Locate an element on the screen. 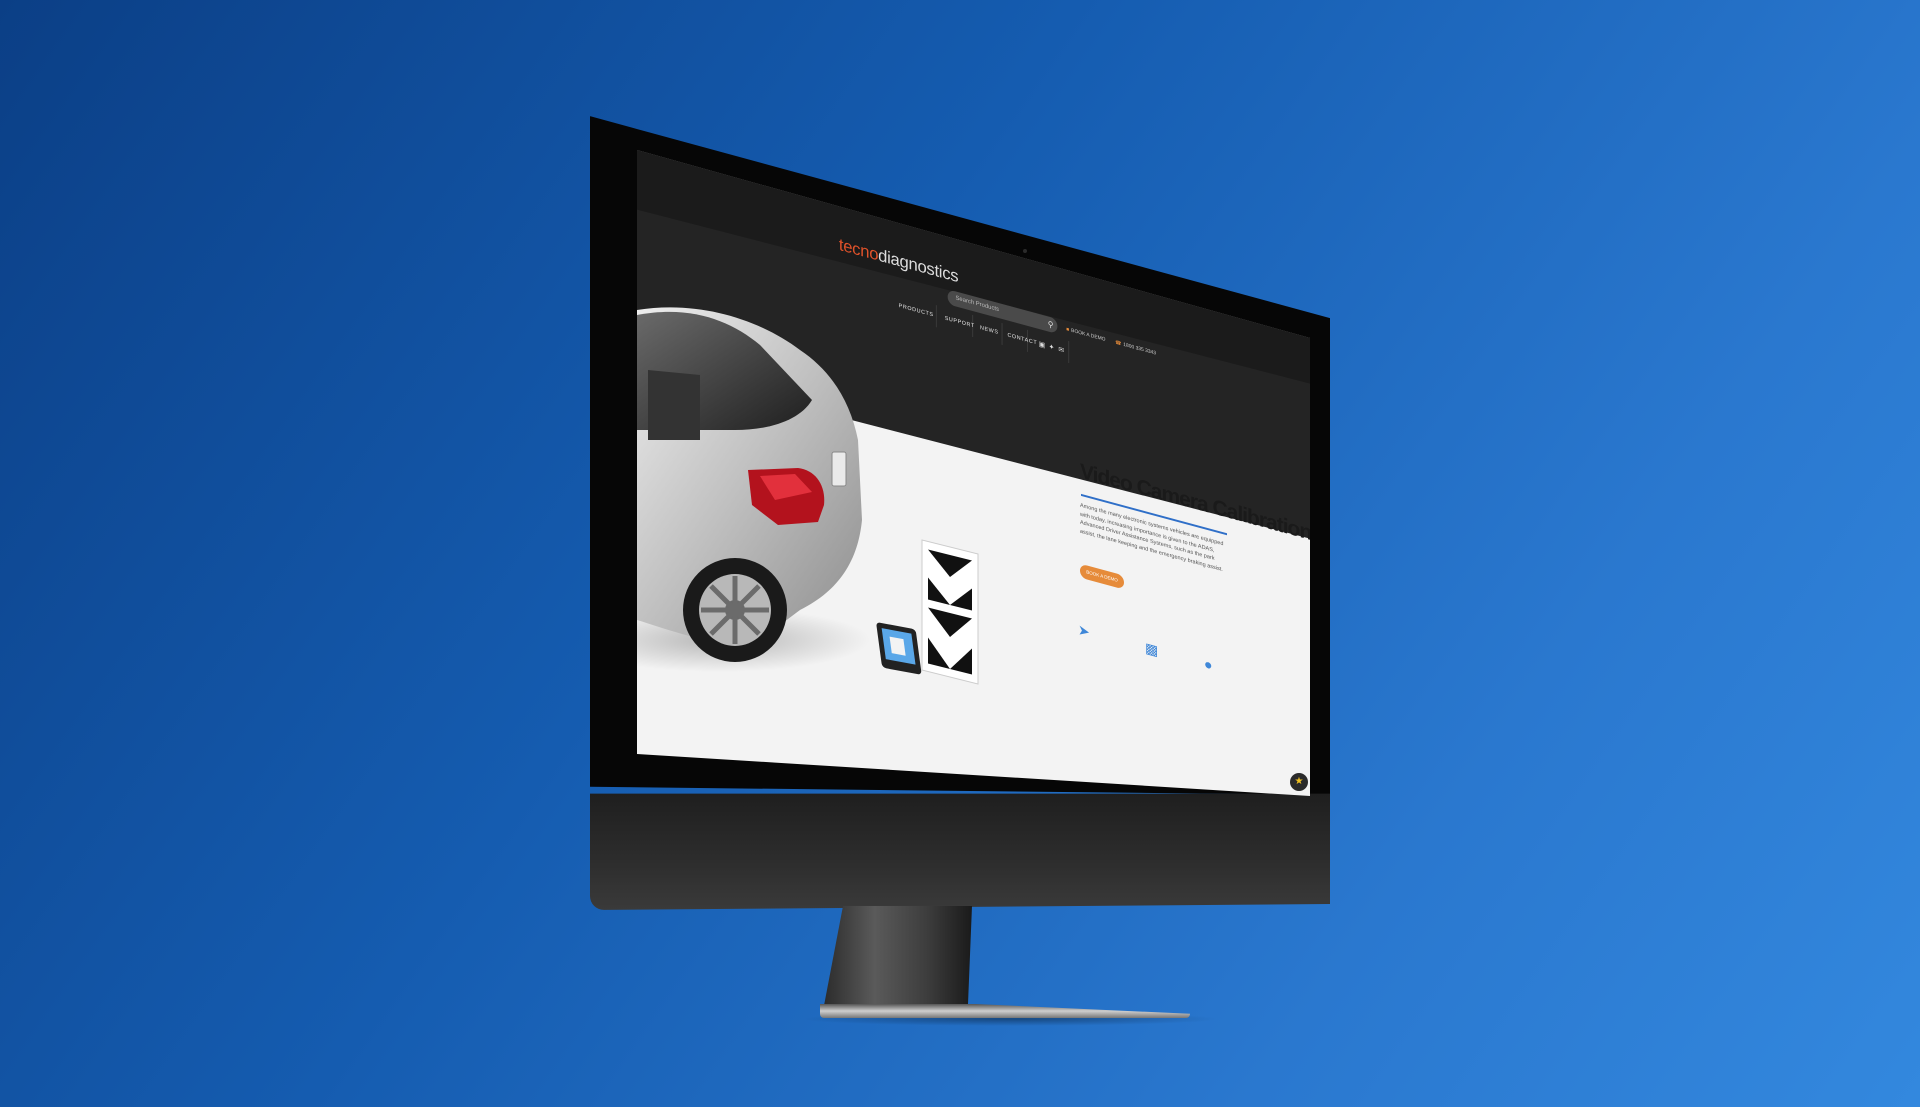  chat-widget-button: ★ is located at coordinates (1299, 782).